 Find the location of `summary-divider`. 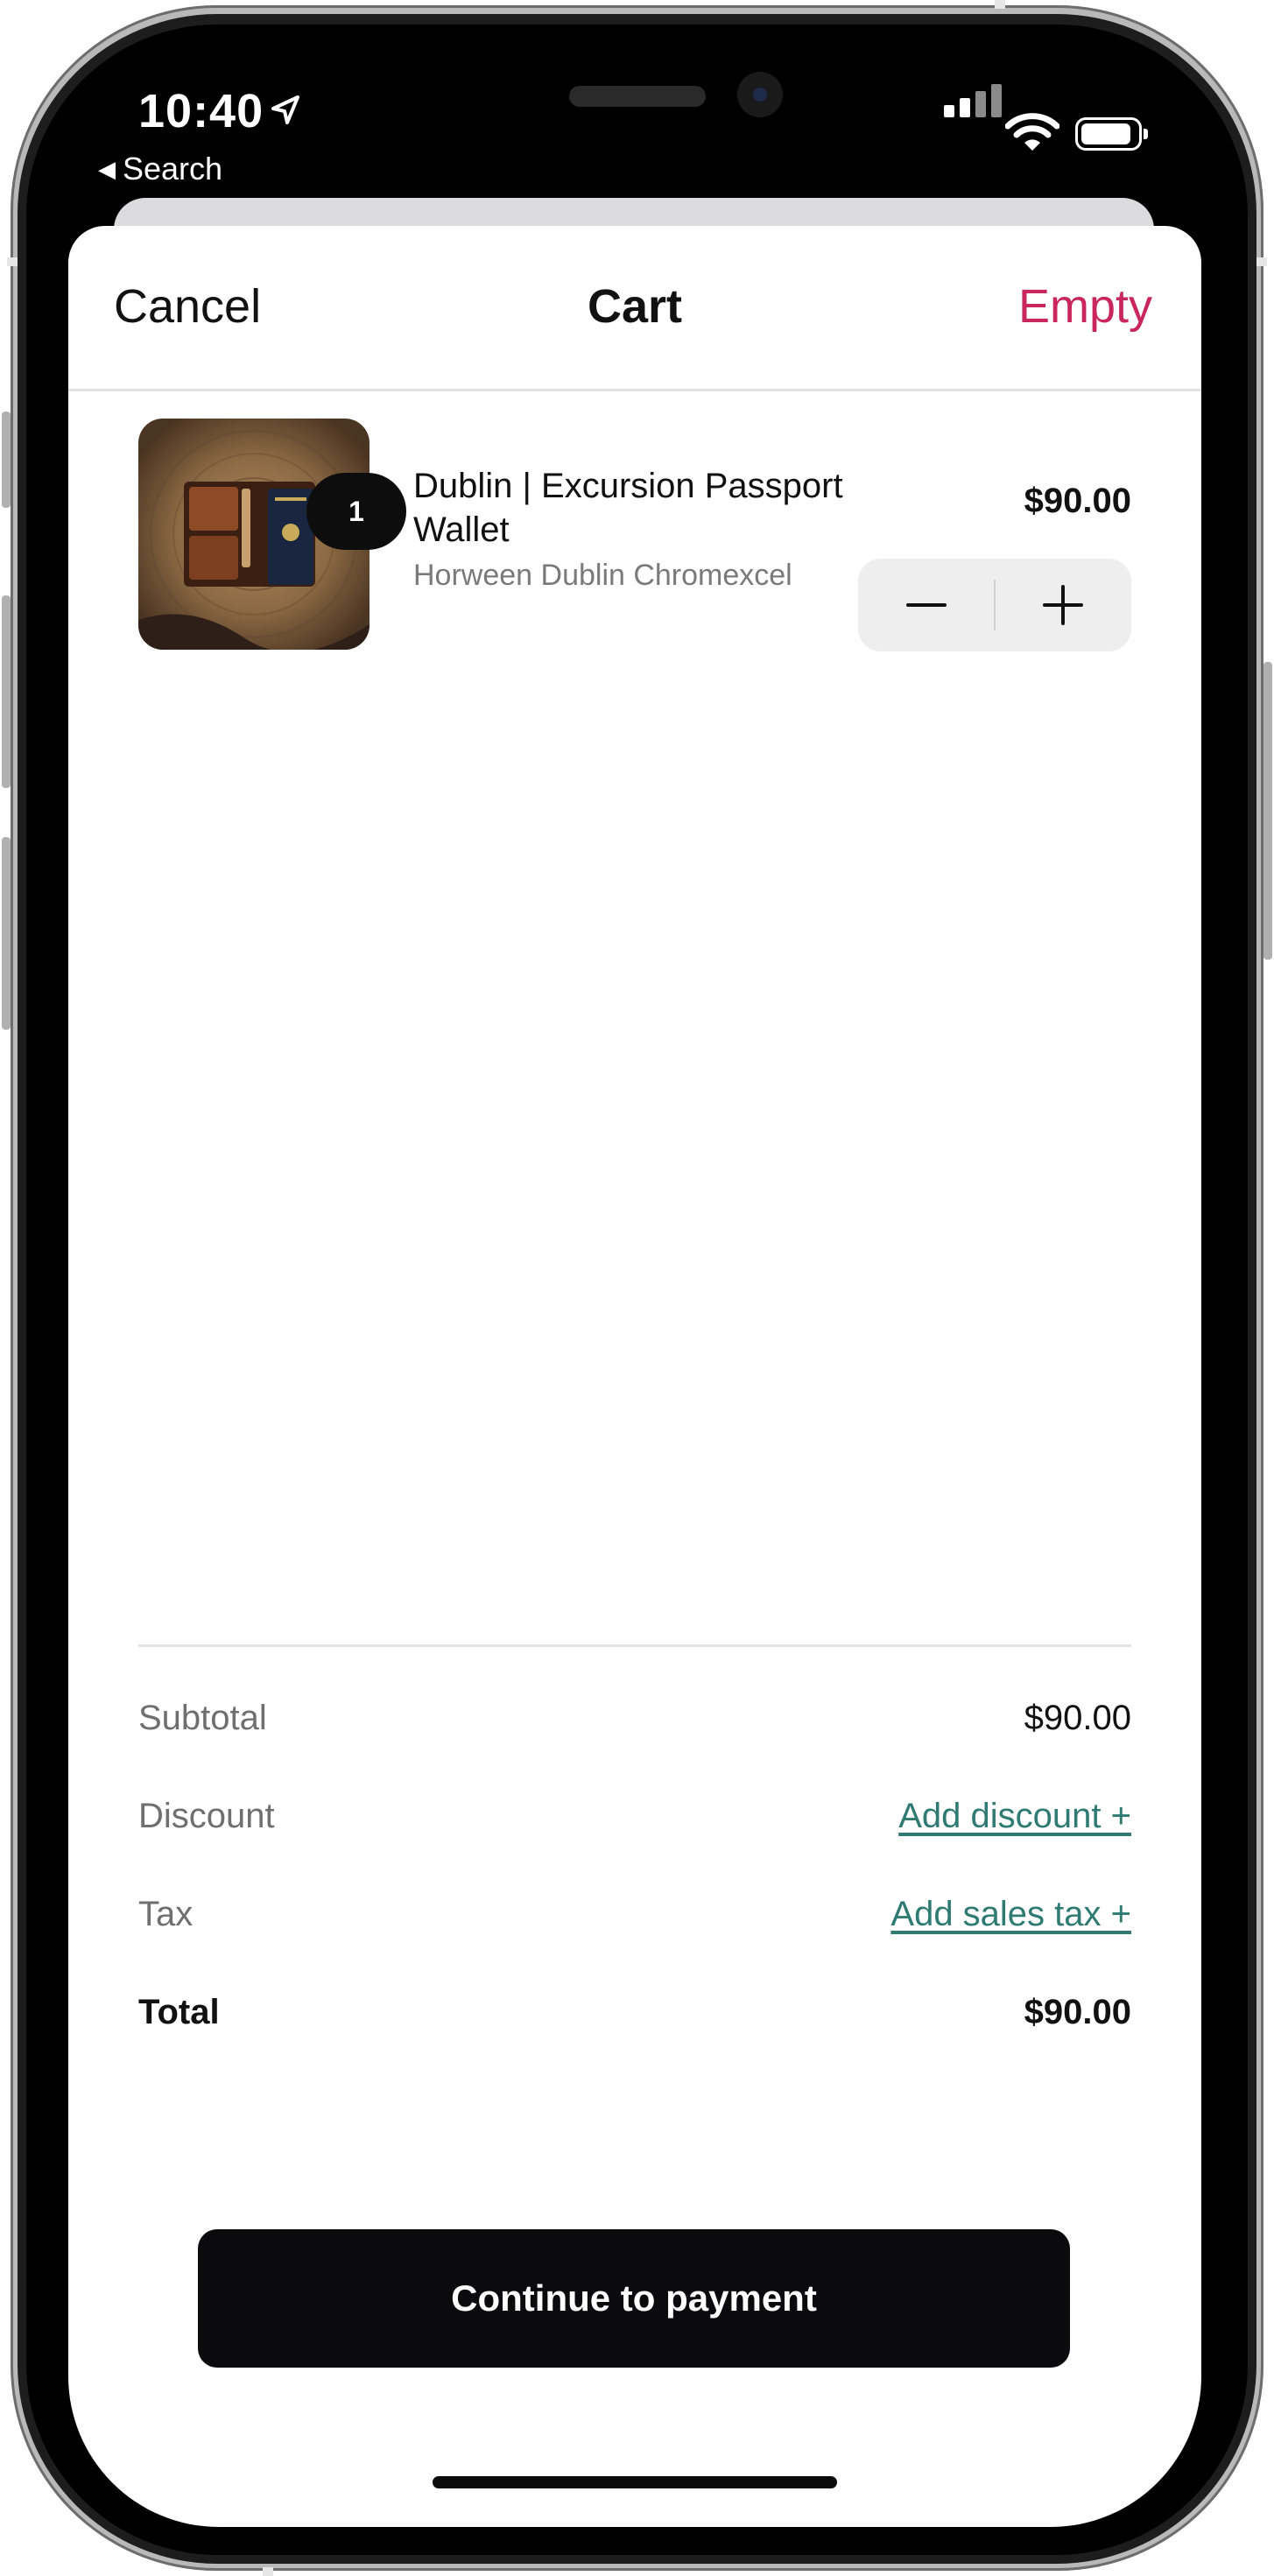

summary-divider is located at coordinates (635, 1645).